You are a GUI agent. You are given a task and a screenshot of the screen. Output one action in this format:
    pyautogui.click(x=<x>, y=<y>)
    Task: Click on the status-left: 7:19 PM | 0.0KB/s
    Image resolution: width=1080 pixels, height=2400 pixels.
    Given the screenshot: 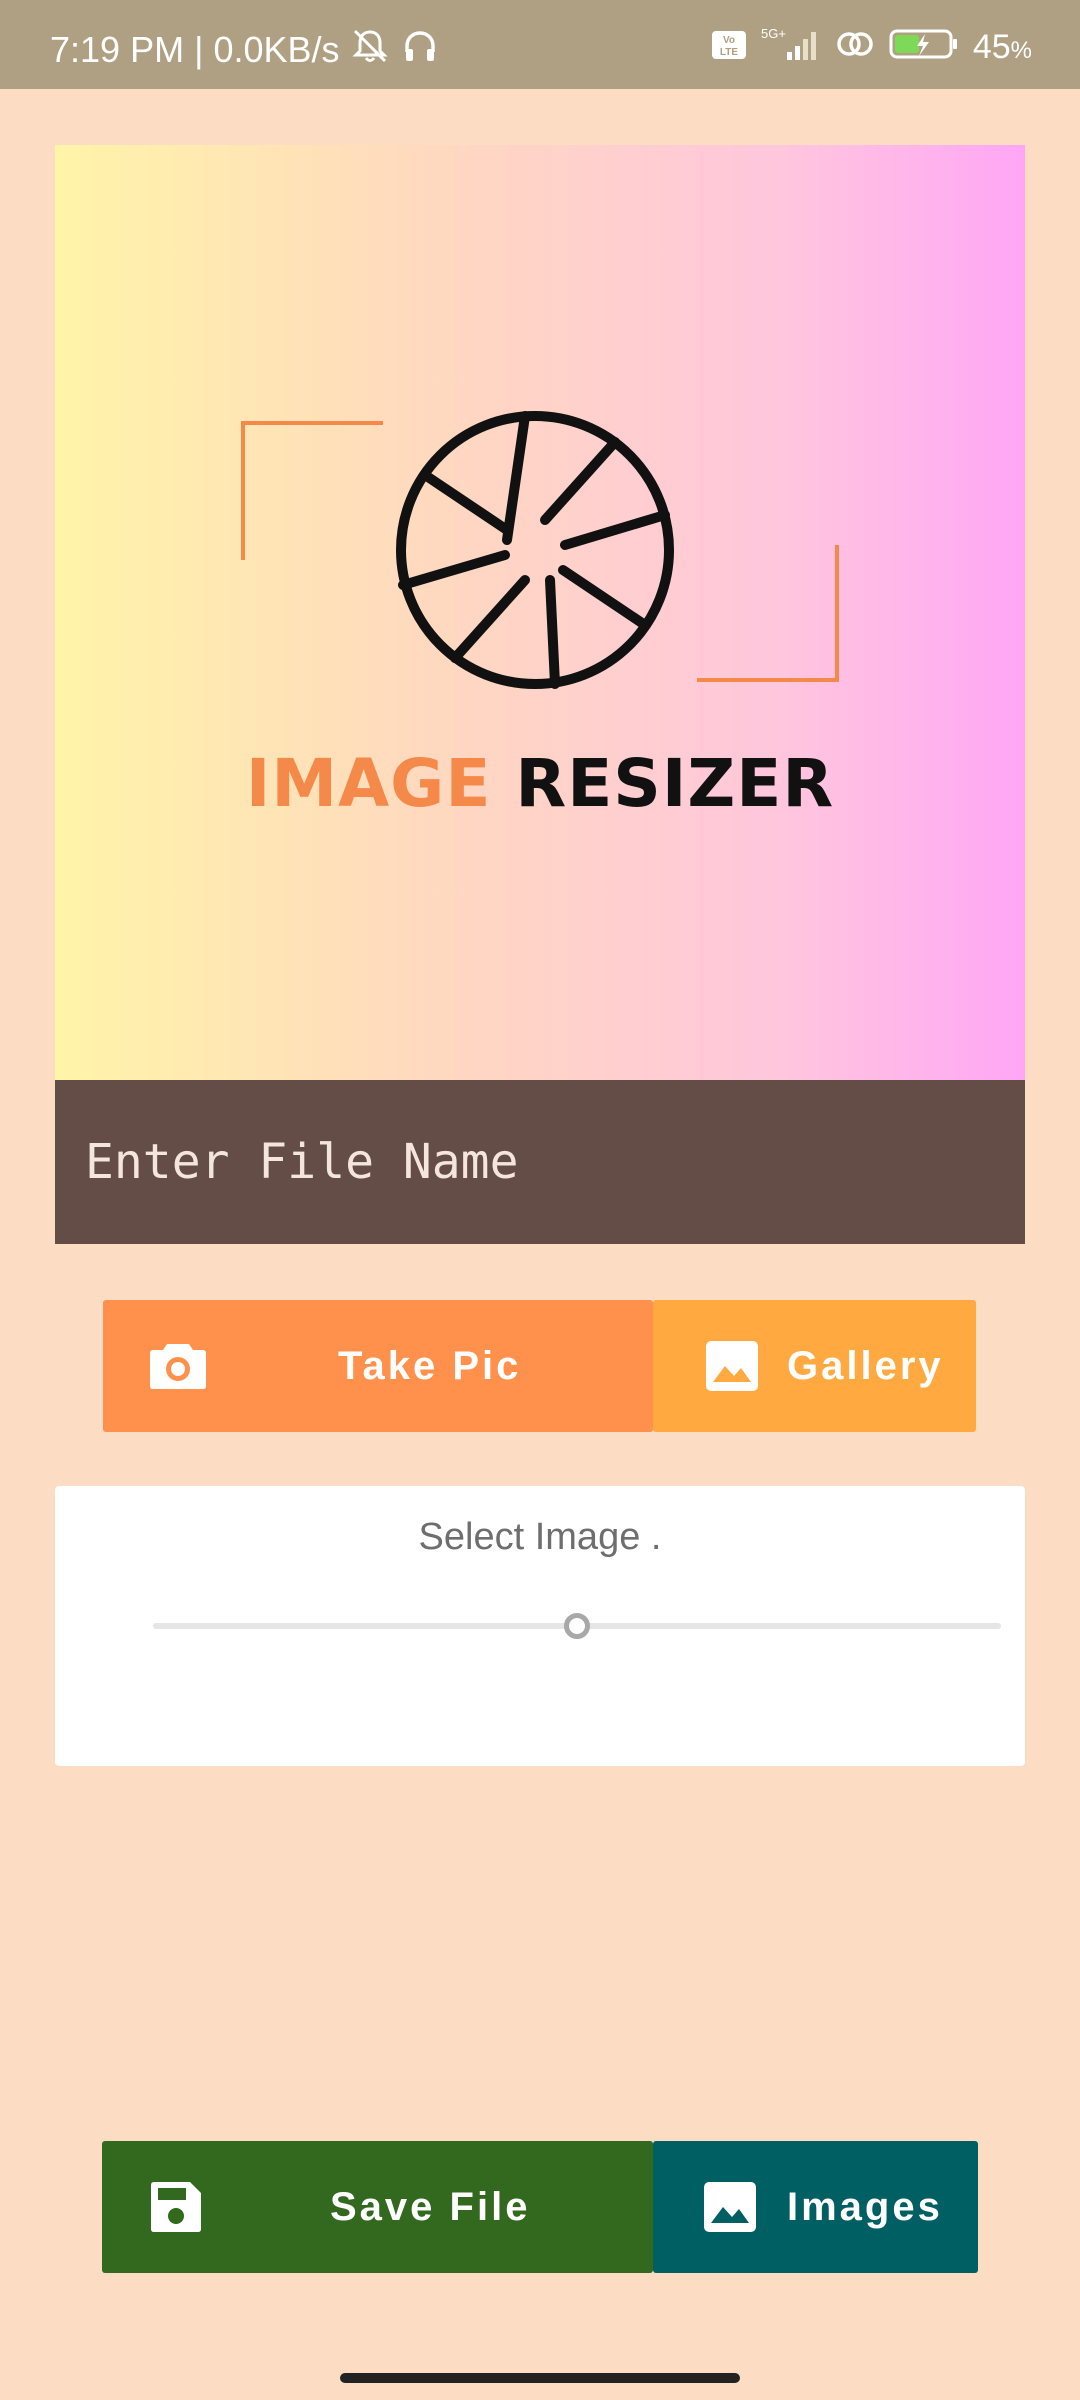 What is the action you would take?
    pyautogui.click(x=245, y=50)
    